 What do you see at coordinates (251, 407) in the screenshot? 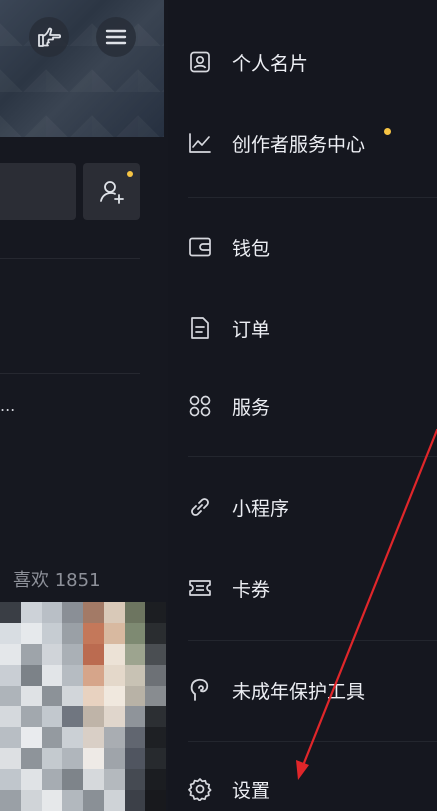
I see `menu-item-label: 服务` at bounding box center [251, 407].